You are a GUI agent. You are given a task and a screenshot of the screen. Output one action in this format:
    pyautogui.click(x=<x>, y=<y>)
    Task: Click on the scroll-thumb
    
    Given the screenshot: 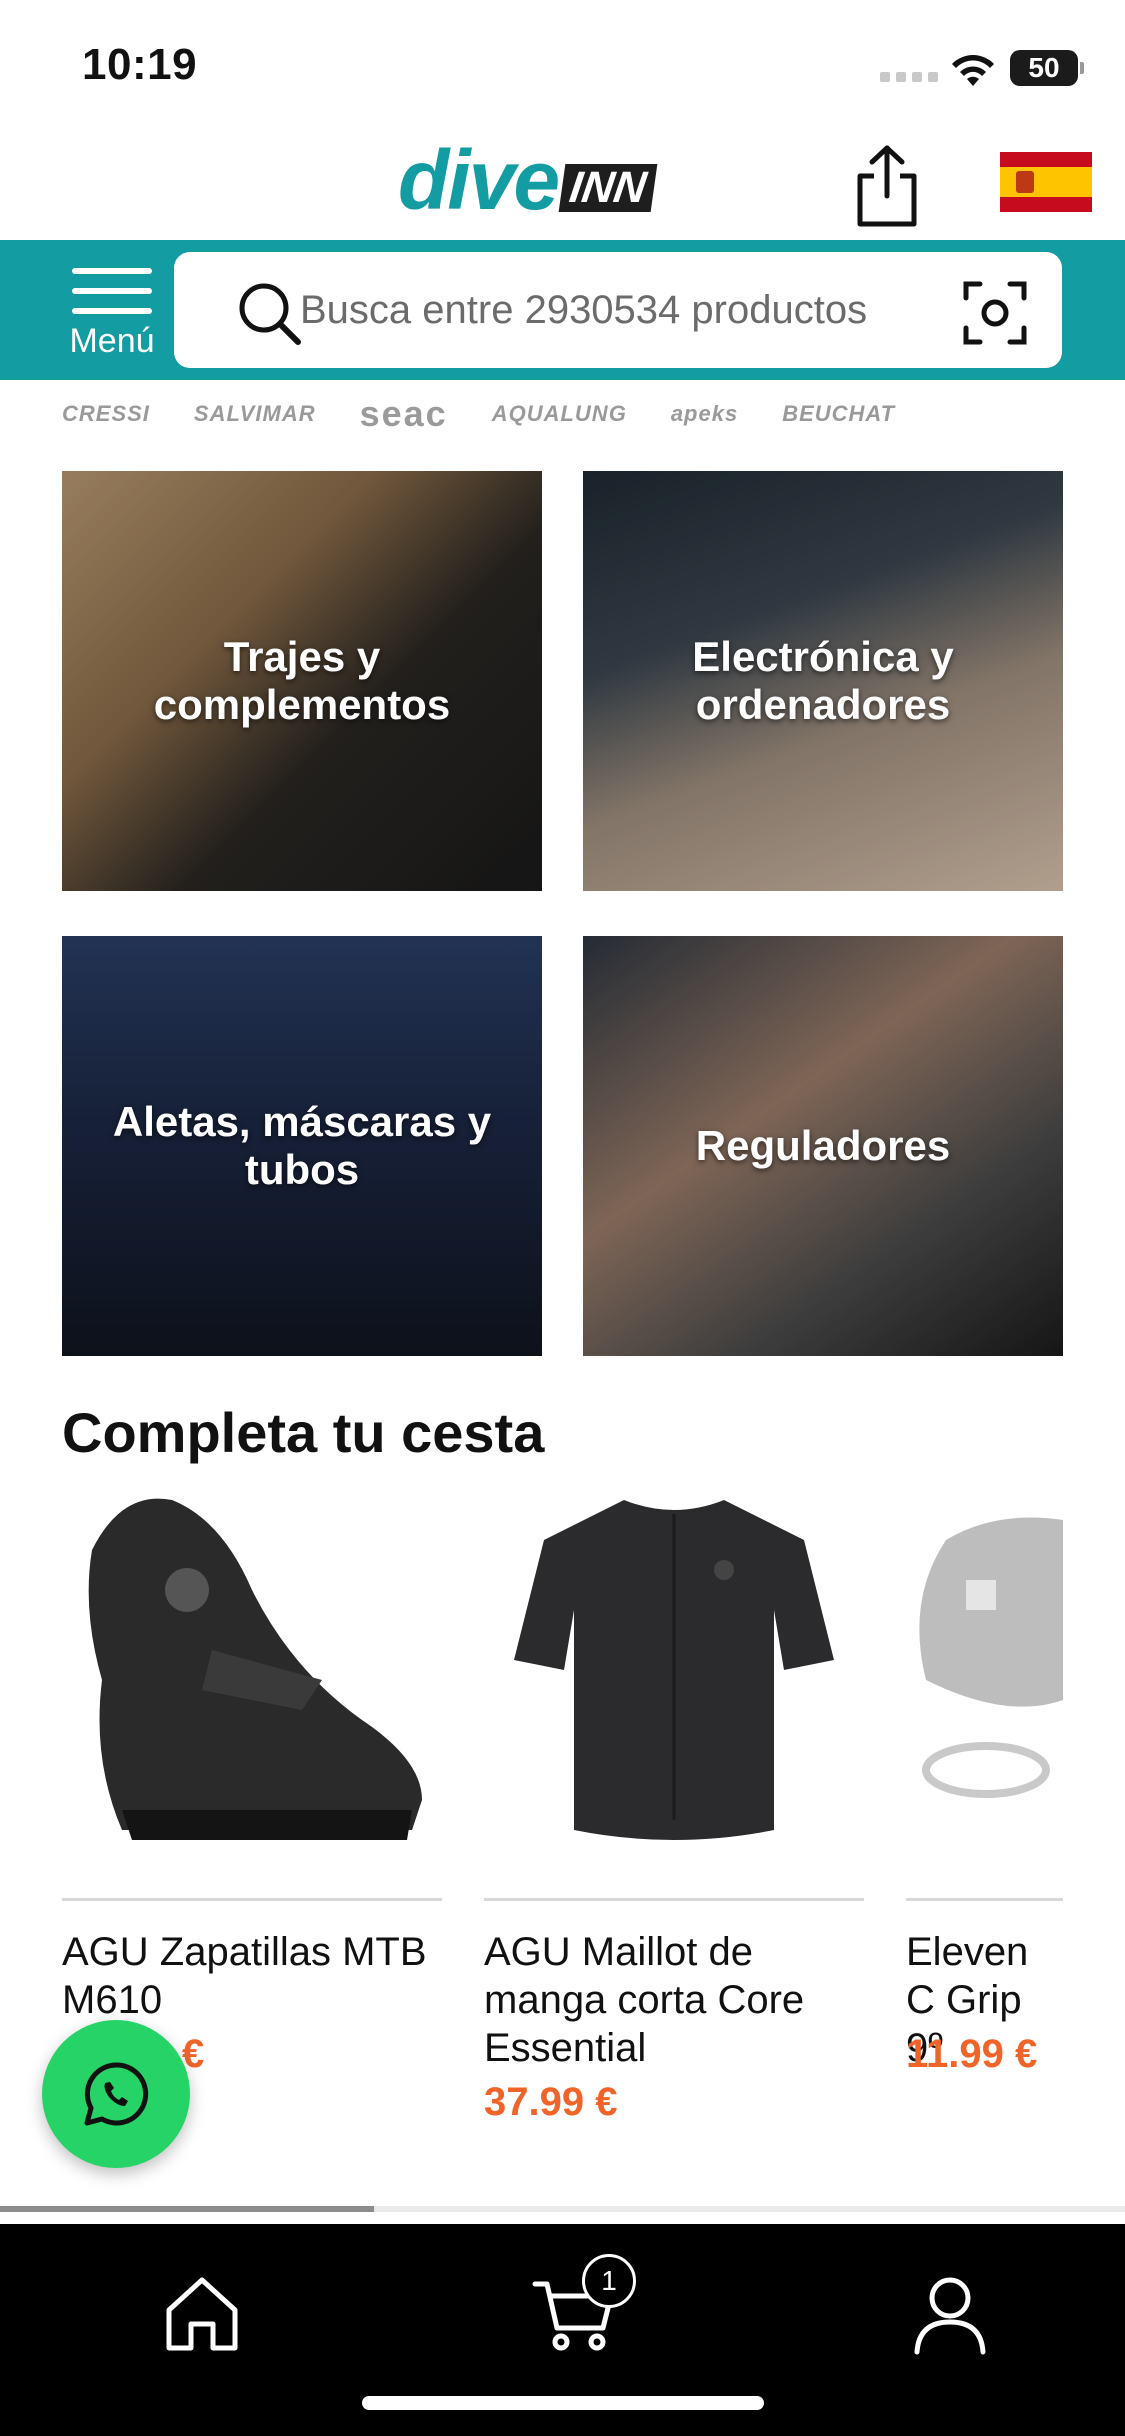 What is the action you would take?
    pyautogui.click(x=187, y=2209)
    